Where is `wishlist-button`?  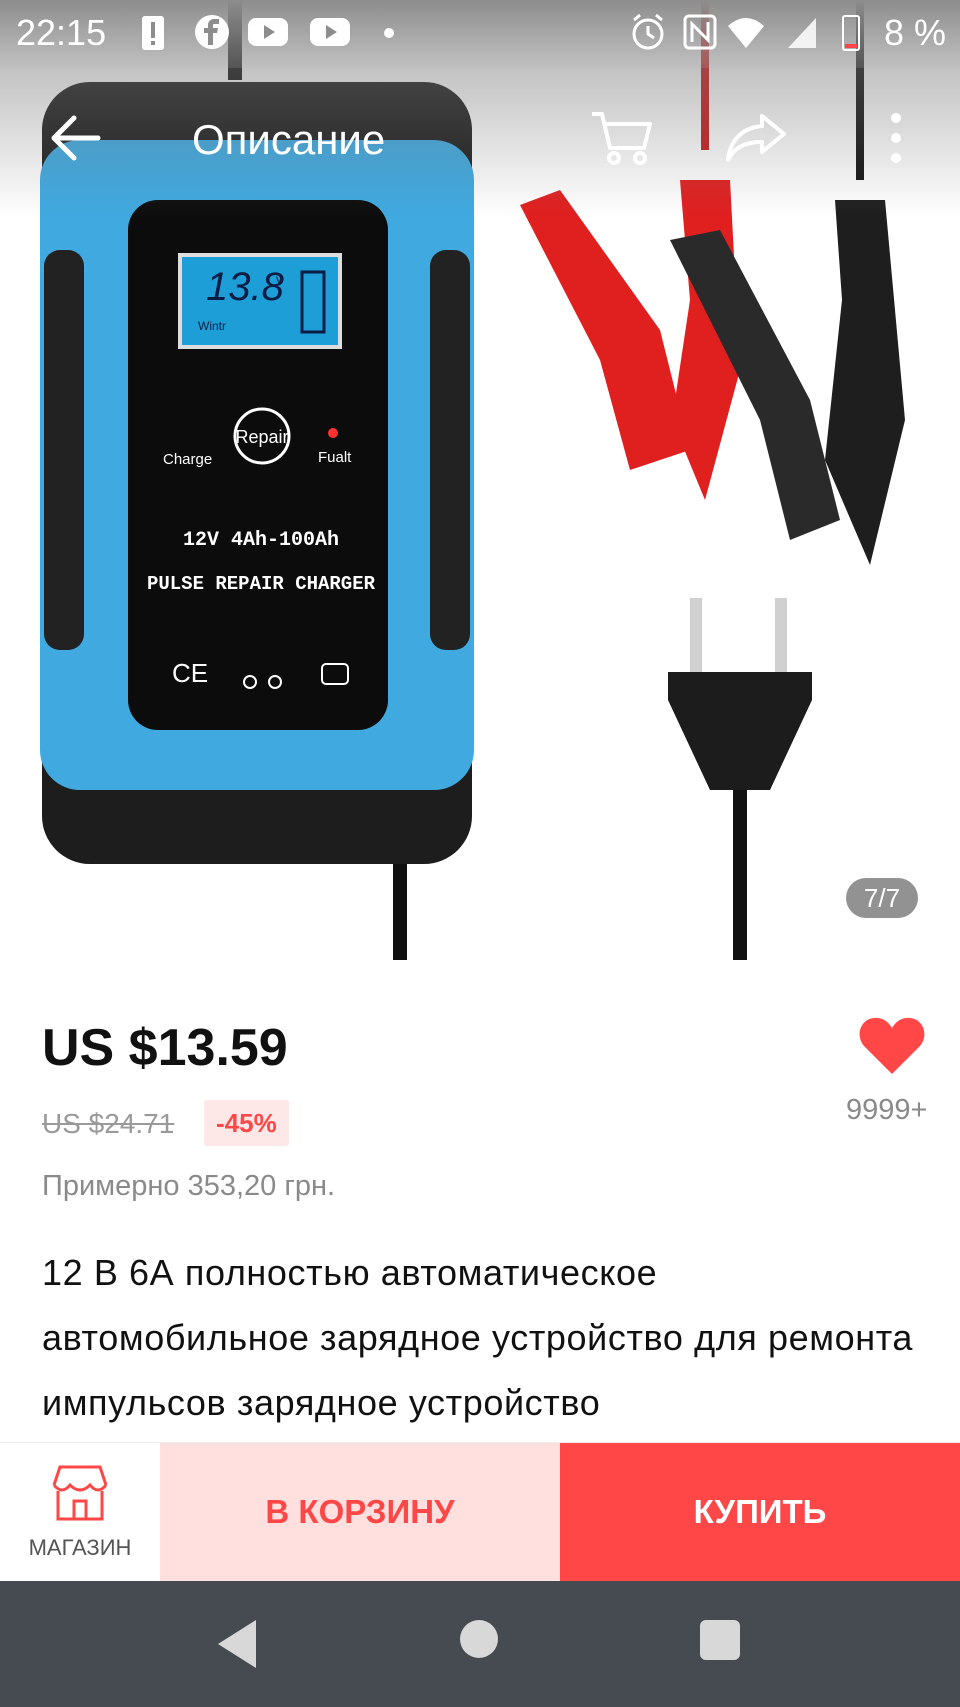 wishlist-button is located at coordinates (892, 1046).